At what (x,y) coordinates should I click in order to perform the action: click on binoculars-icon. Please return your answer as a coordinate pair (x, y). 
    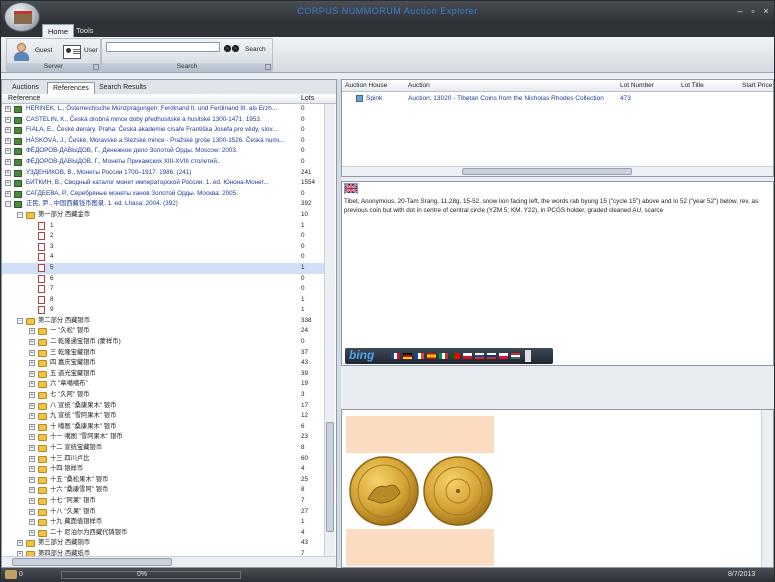
    Looking at the image, I should click on (233, 48).